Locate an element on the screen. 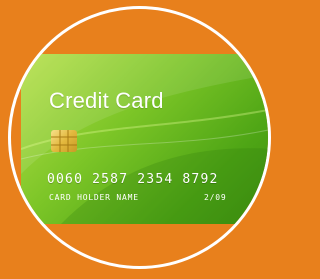 This screenshot has width=320, height=279. card-number: 0060 2587 2354 8792 is located at coordinates (133, 179).